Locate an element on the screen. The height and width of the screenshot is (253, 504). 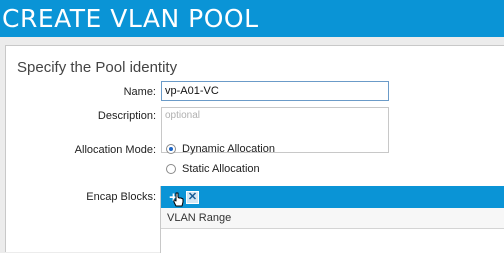
column-header-vlan-range: VLAN Range is located at coordinates (332, 218).